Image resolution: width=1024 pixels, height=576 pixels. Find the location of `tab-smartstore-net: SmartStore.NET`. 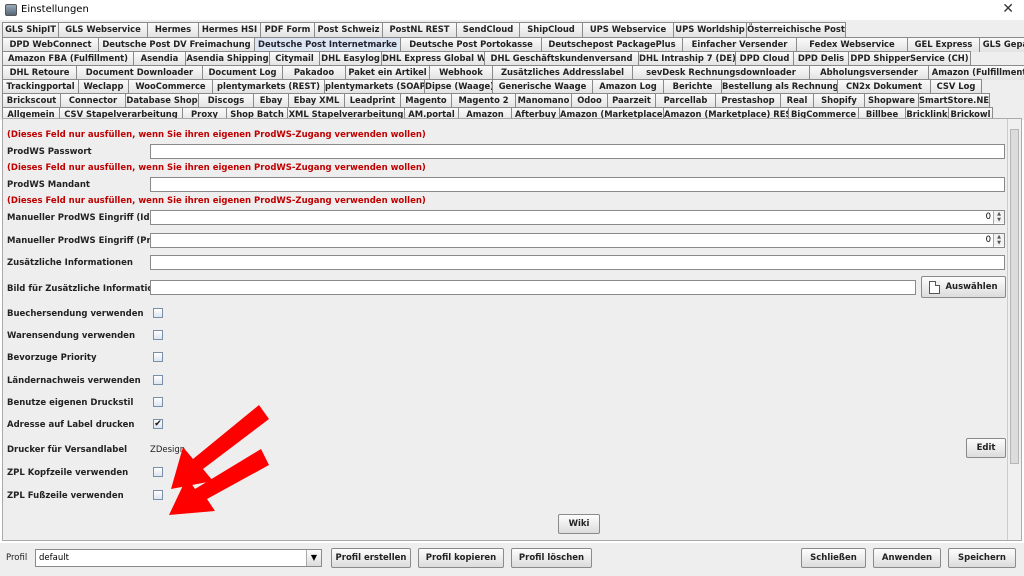

tab-smartstore-net: SmartStore.NET is located at coordinates (954, 100).